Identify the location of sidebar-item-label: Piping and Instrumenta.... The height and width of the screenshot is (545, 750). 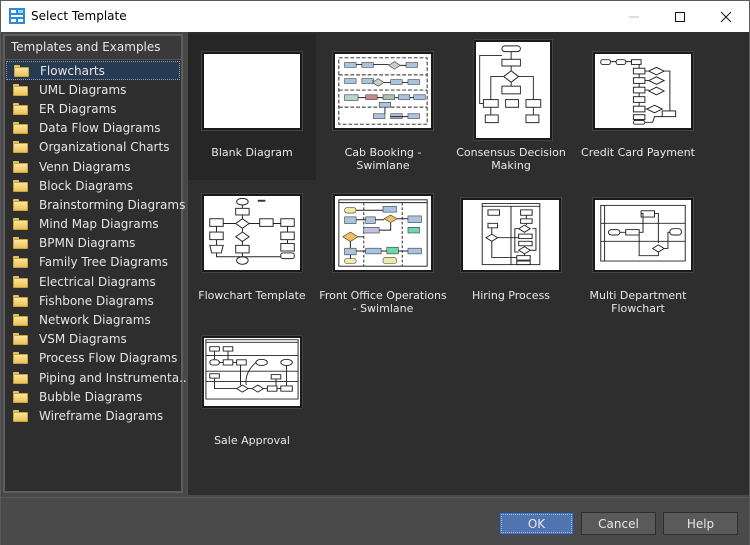
(115, 377).